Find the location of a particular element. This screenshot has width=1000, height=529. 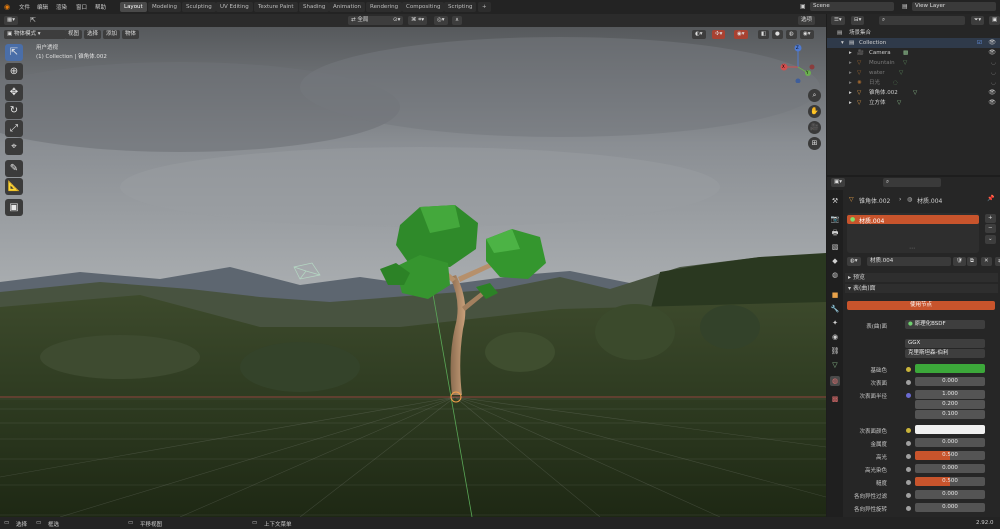

menu-view: 视图 is located at coordinates (74, 34).